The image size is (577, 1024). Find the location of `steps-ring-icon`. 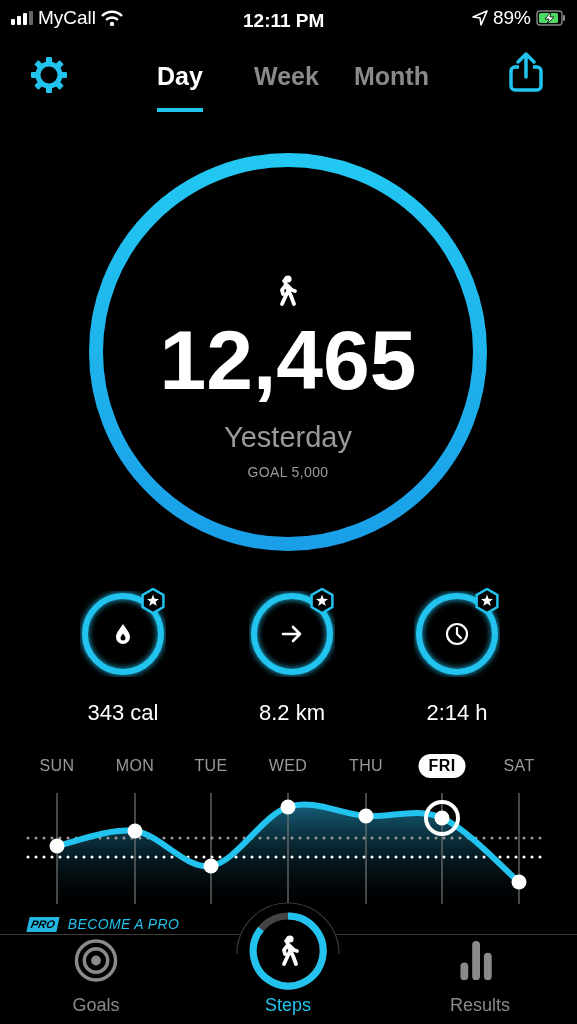

steps-ring-icon is located at coordinates (288, 951).